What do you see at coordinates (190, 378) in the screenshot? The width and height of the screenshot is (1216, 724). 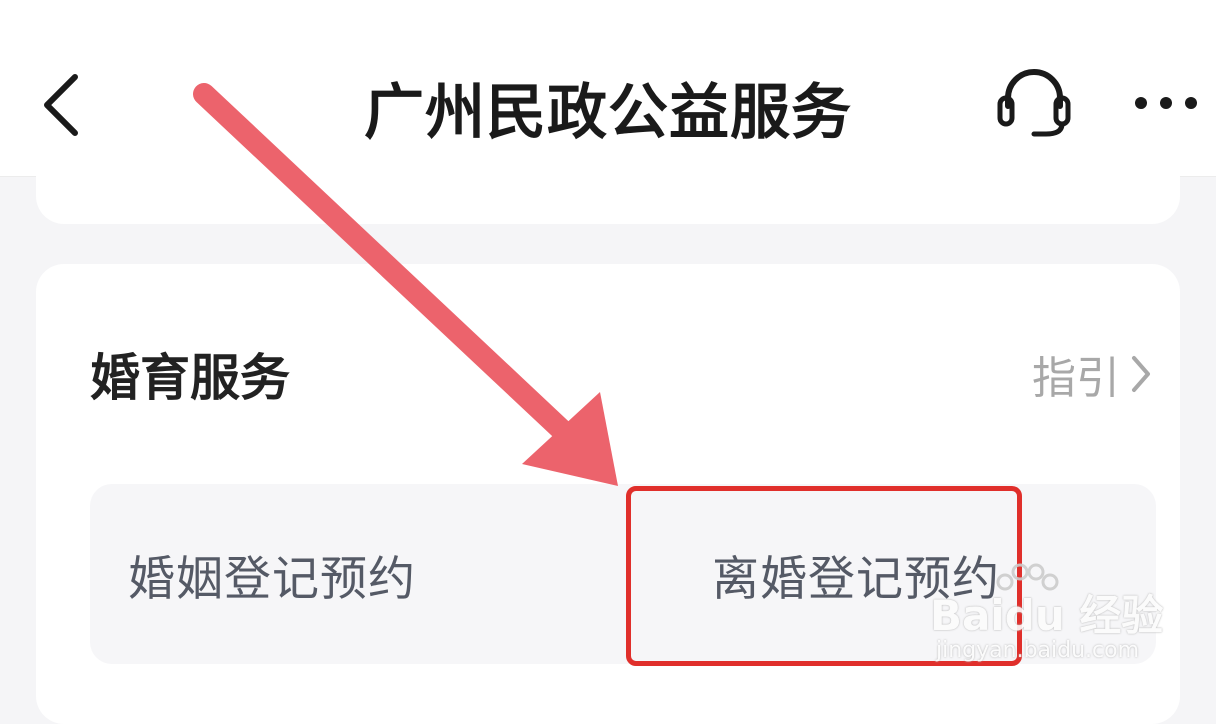 I see `section-title: 婚育服务` at bounding box center [190, 378].